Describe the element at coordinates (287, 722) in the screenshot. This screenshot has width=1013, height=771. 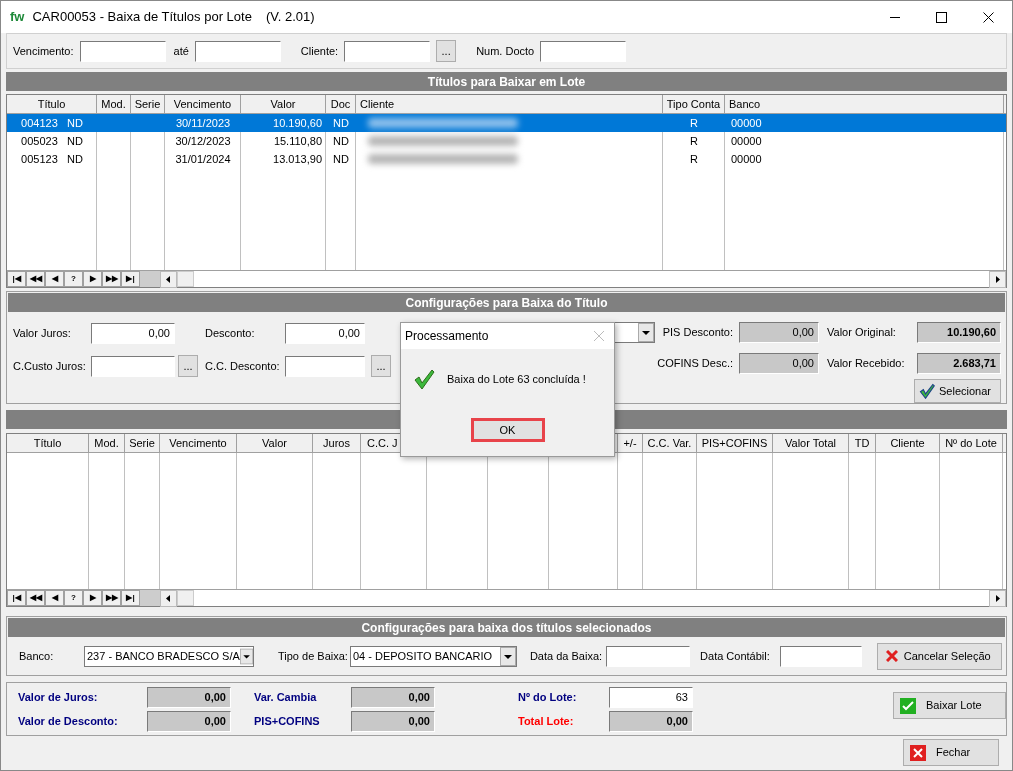
I see `field-label: PIS+COFINS` at that location.